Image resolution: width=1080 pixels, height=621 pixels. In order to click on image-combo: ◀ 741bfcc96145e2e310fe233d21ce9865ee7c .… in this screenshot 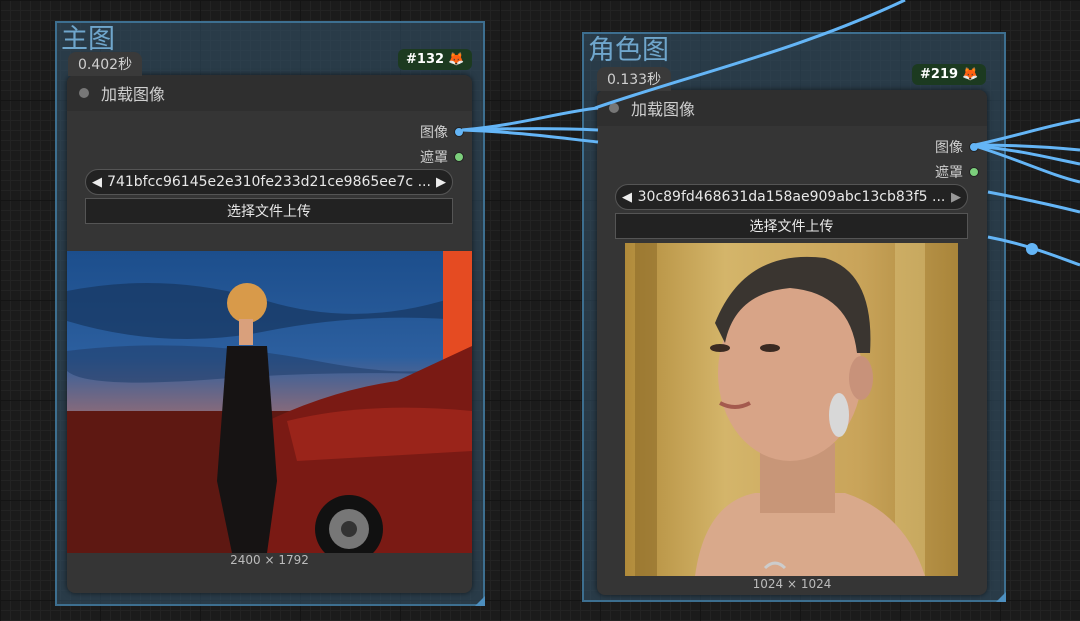, I will do `click(269, 182)`.